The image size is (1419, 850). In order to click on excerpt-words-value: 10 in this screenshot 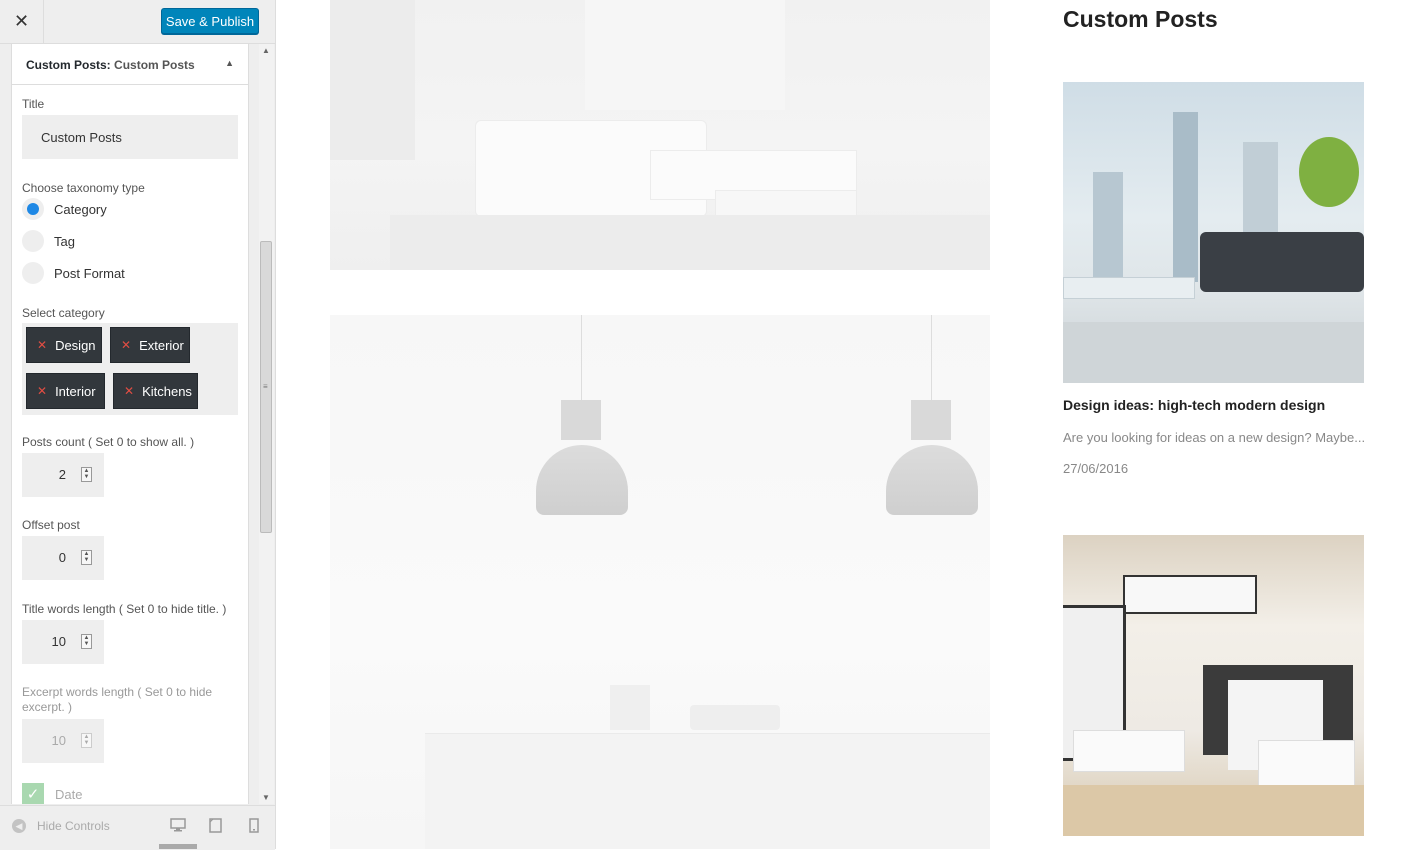, I will do `click(58, 740)`.